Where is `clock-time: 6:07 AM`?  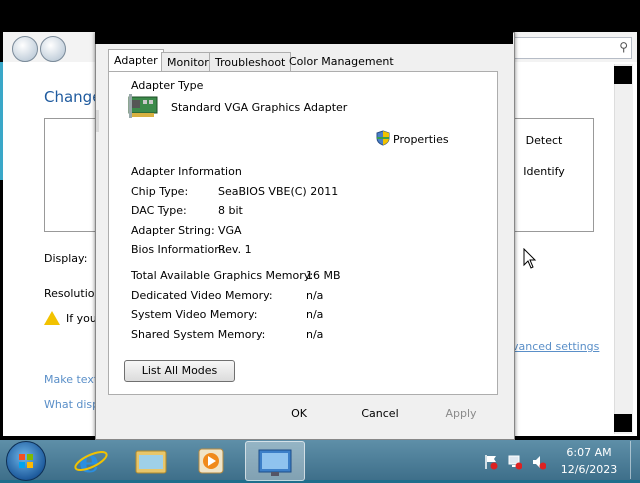 clock-time: 6:07 AM is located at coordinates (589, 452).